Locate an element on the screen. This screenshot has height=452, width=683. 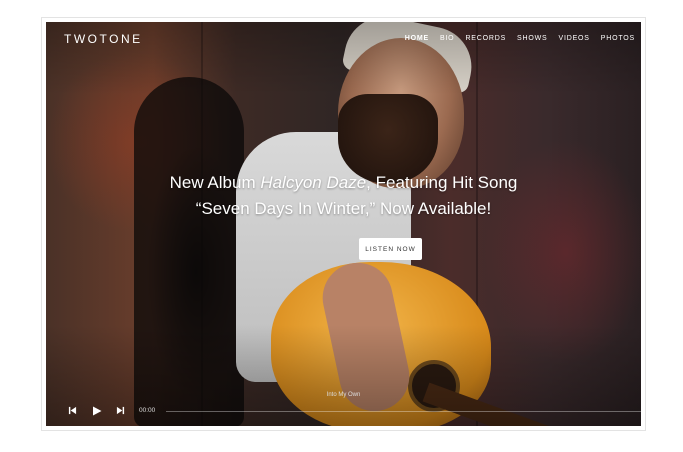
nav-item-bio: BIO is located at coordinates (447, 38).